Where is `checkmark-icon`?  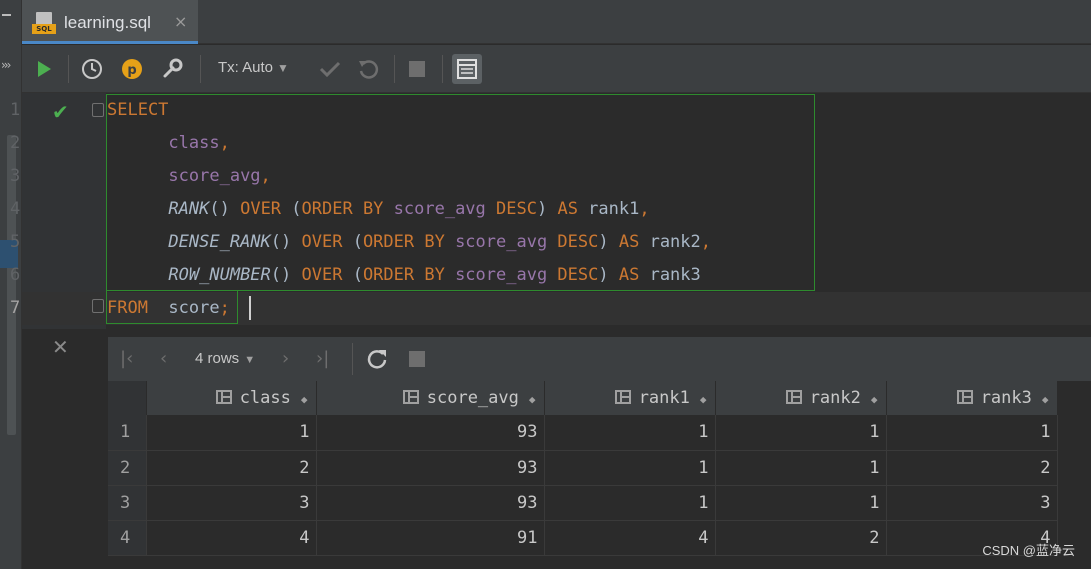 checkmark-icon is located at coordinates (330, 69).